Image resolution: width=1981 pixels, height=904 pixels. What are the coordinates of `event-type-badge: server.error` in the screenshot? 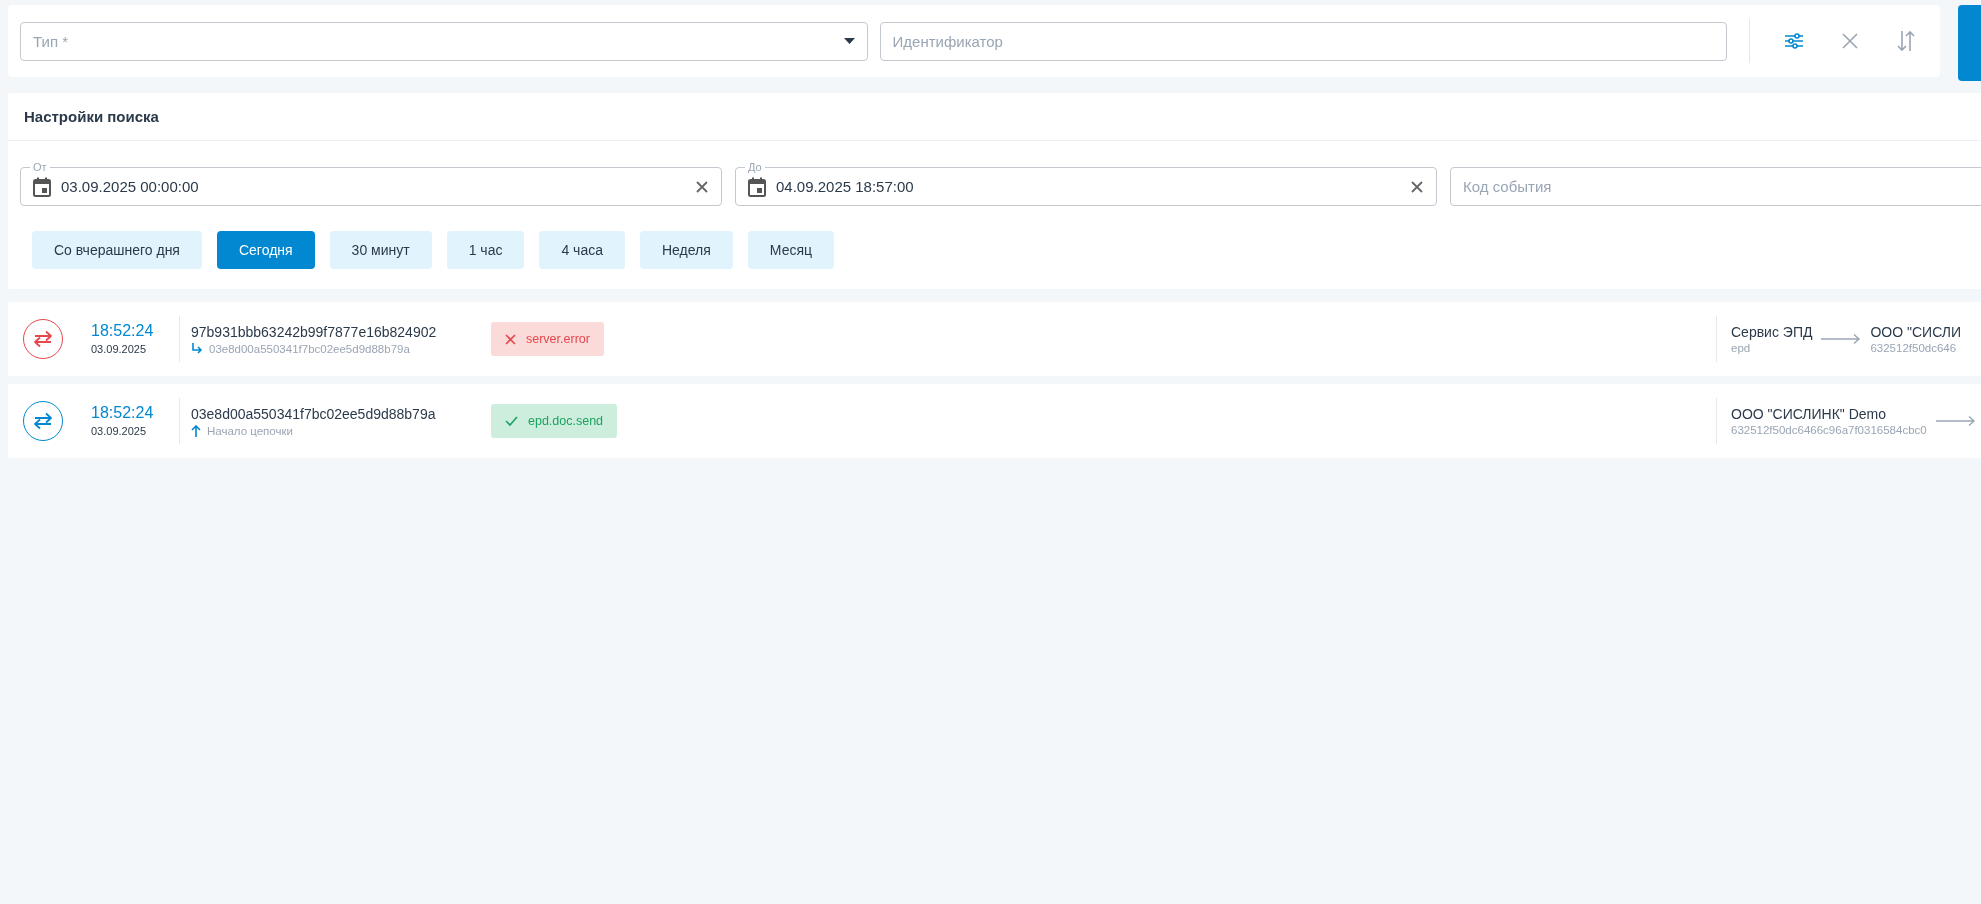 It's located at (547, 339).